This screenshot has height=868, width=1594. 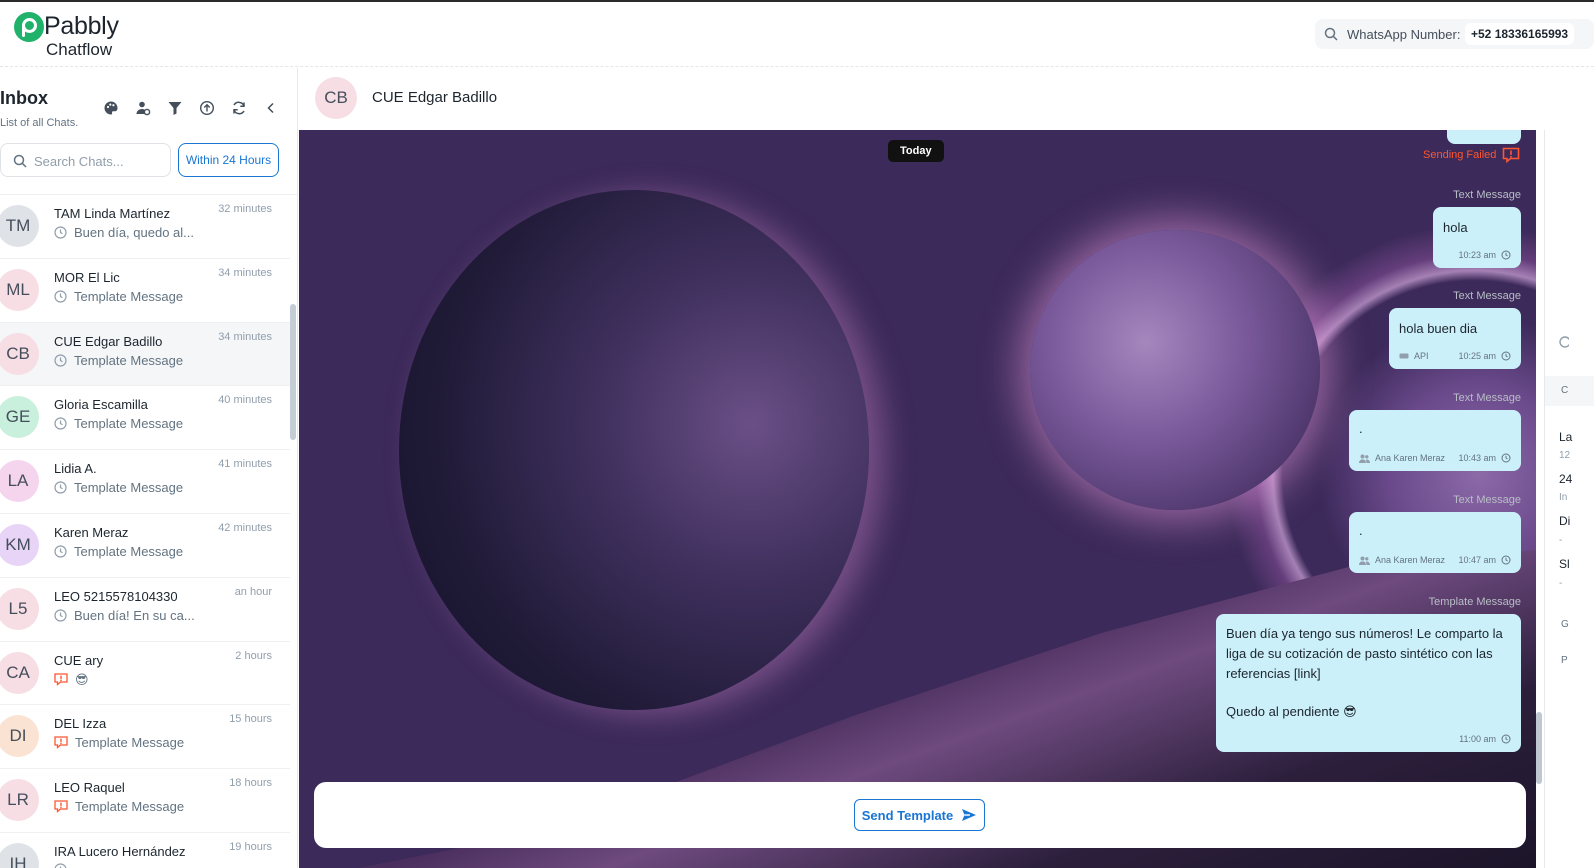 I want to click on palette-icon, so click(x=111, y=108).